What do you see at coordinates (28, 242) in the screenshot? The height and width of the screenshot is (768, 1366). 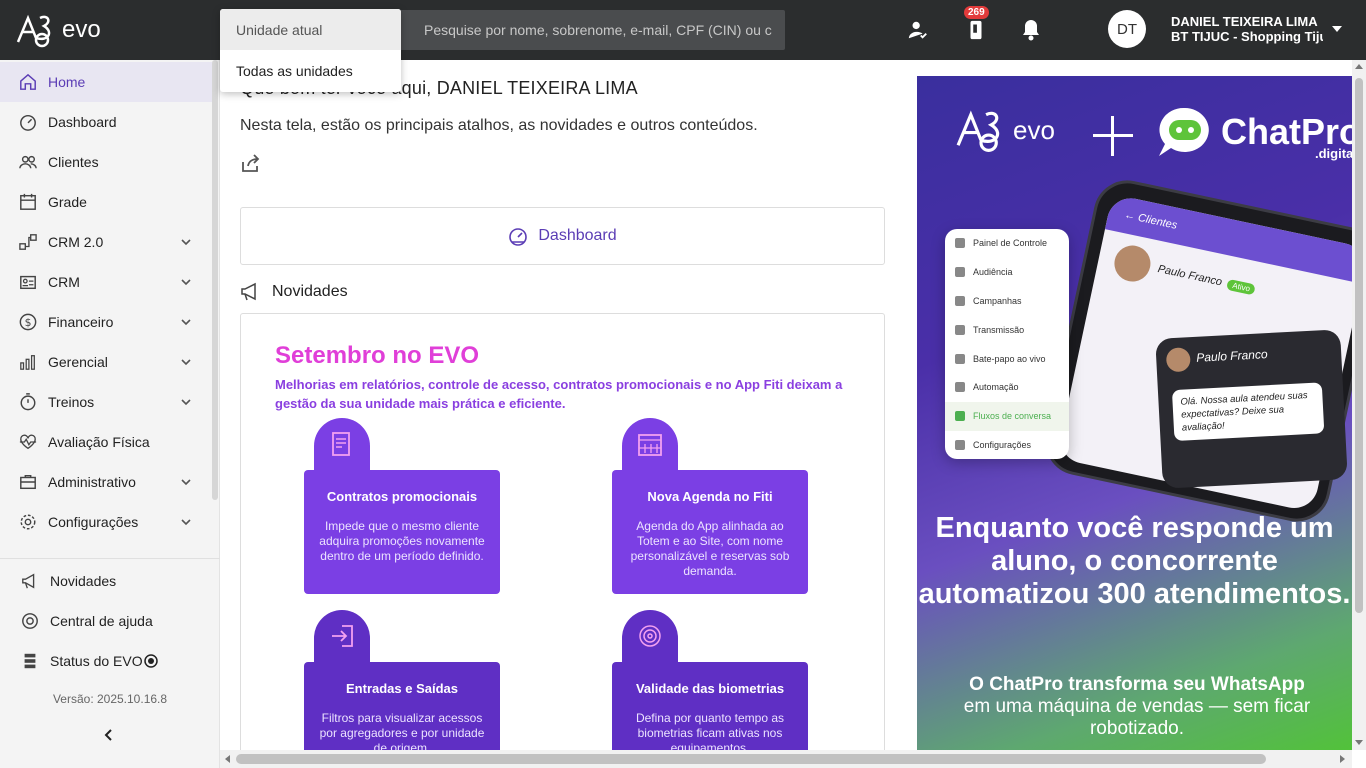 I see `crm-flow-icon` at bounding box center [28, 242].